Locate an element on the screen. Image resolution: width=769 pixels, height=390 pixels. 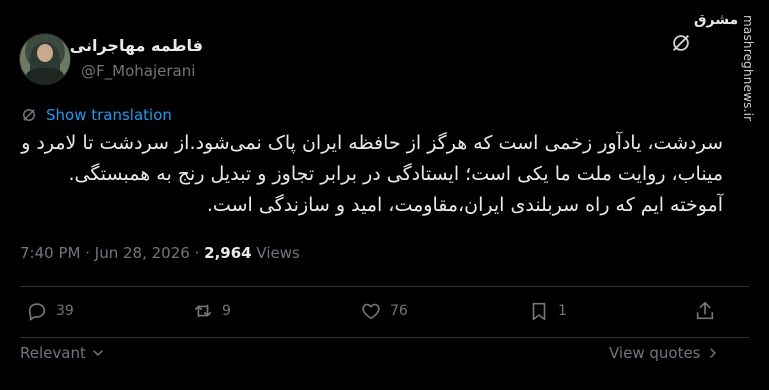
repost-count: 9 is located at coordinates (226, 311).